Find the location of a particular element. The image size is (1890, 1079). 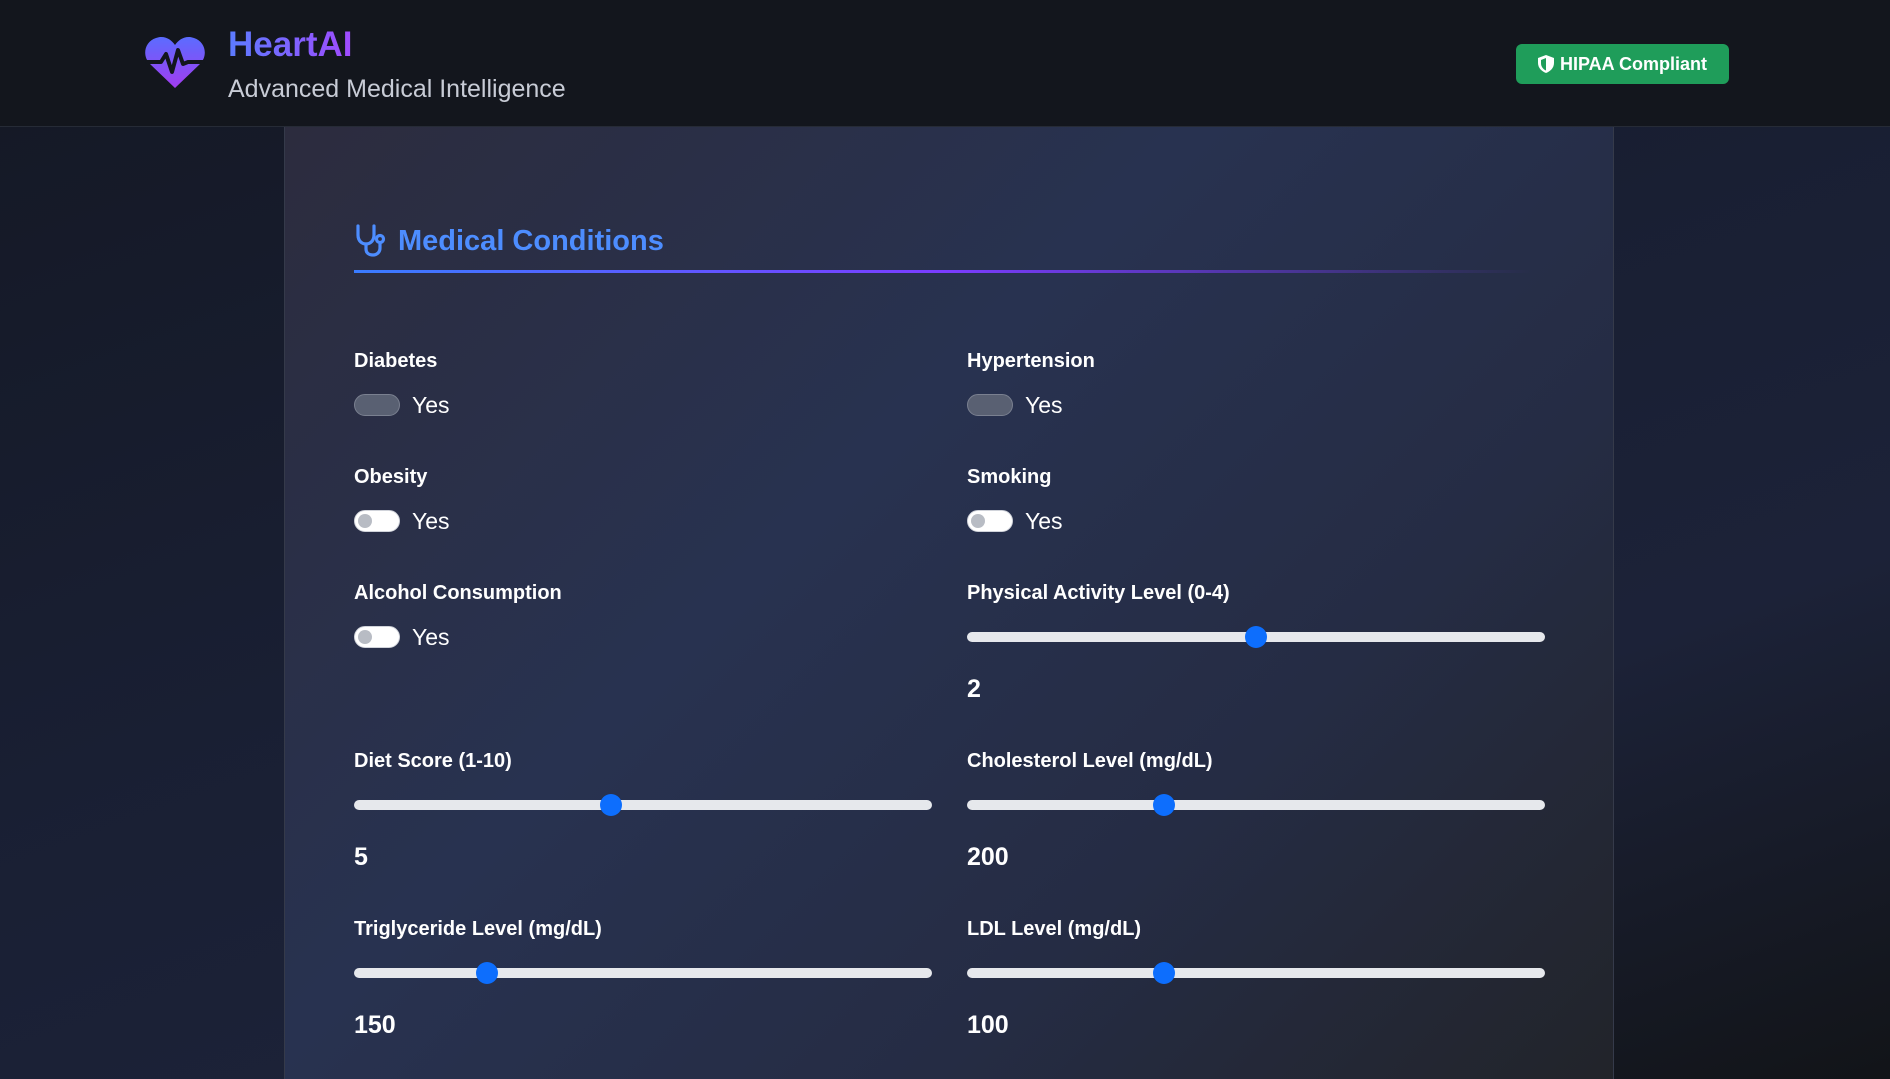

diet-score-label: Diet Score (1-10) is located at coordinates (433, 761).